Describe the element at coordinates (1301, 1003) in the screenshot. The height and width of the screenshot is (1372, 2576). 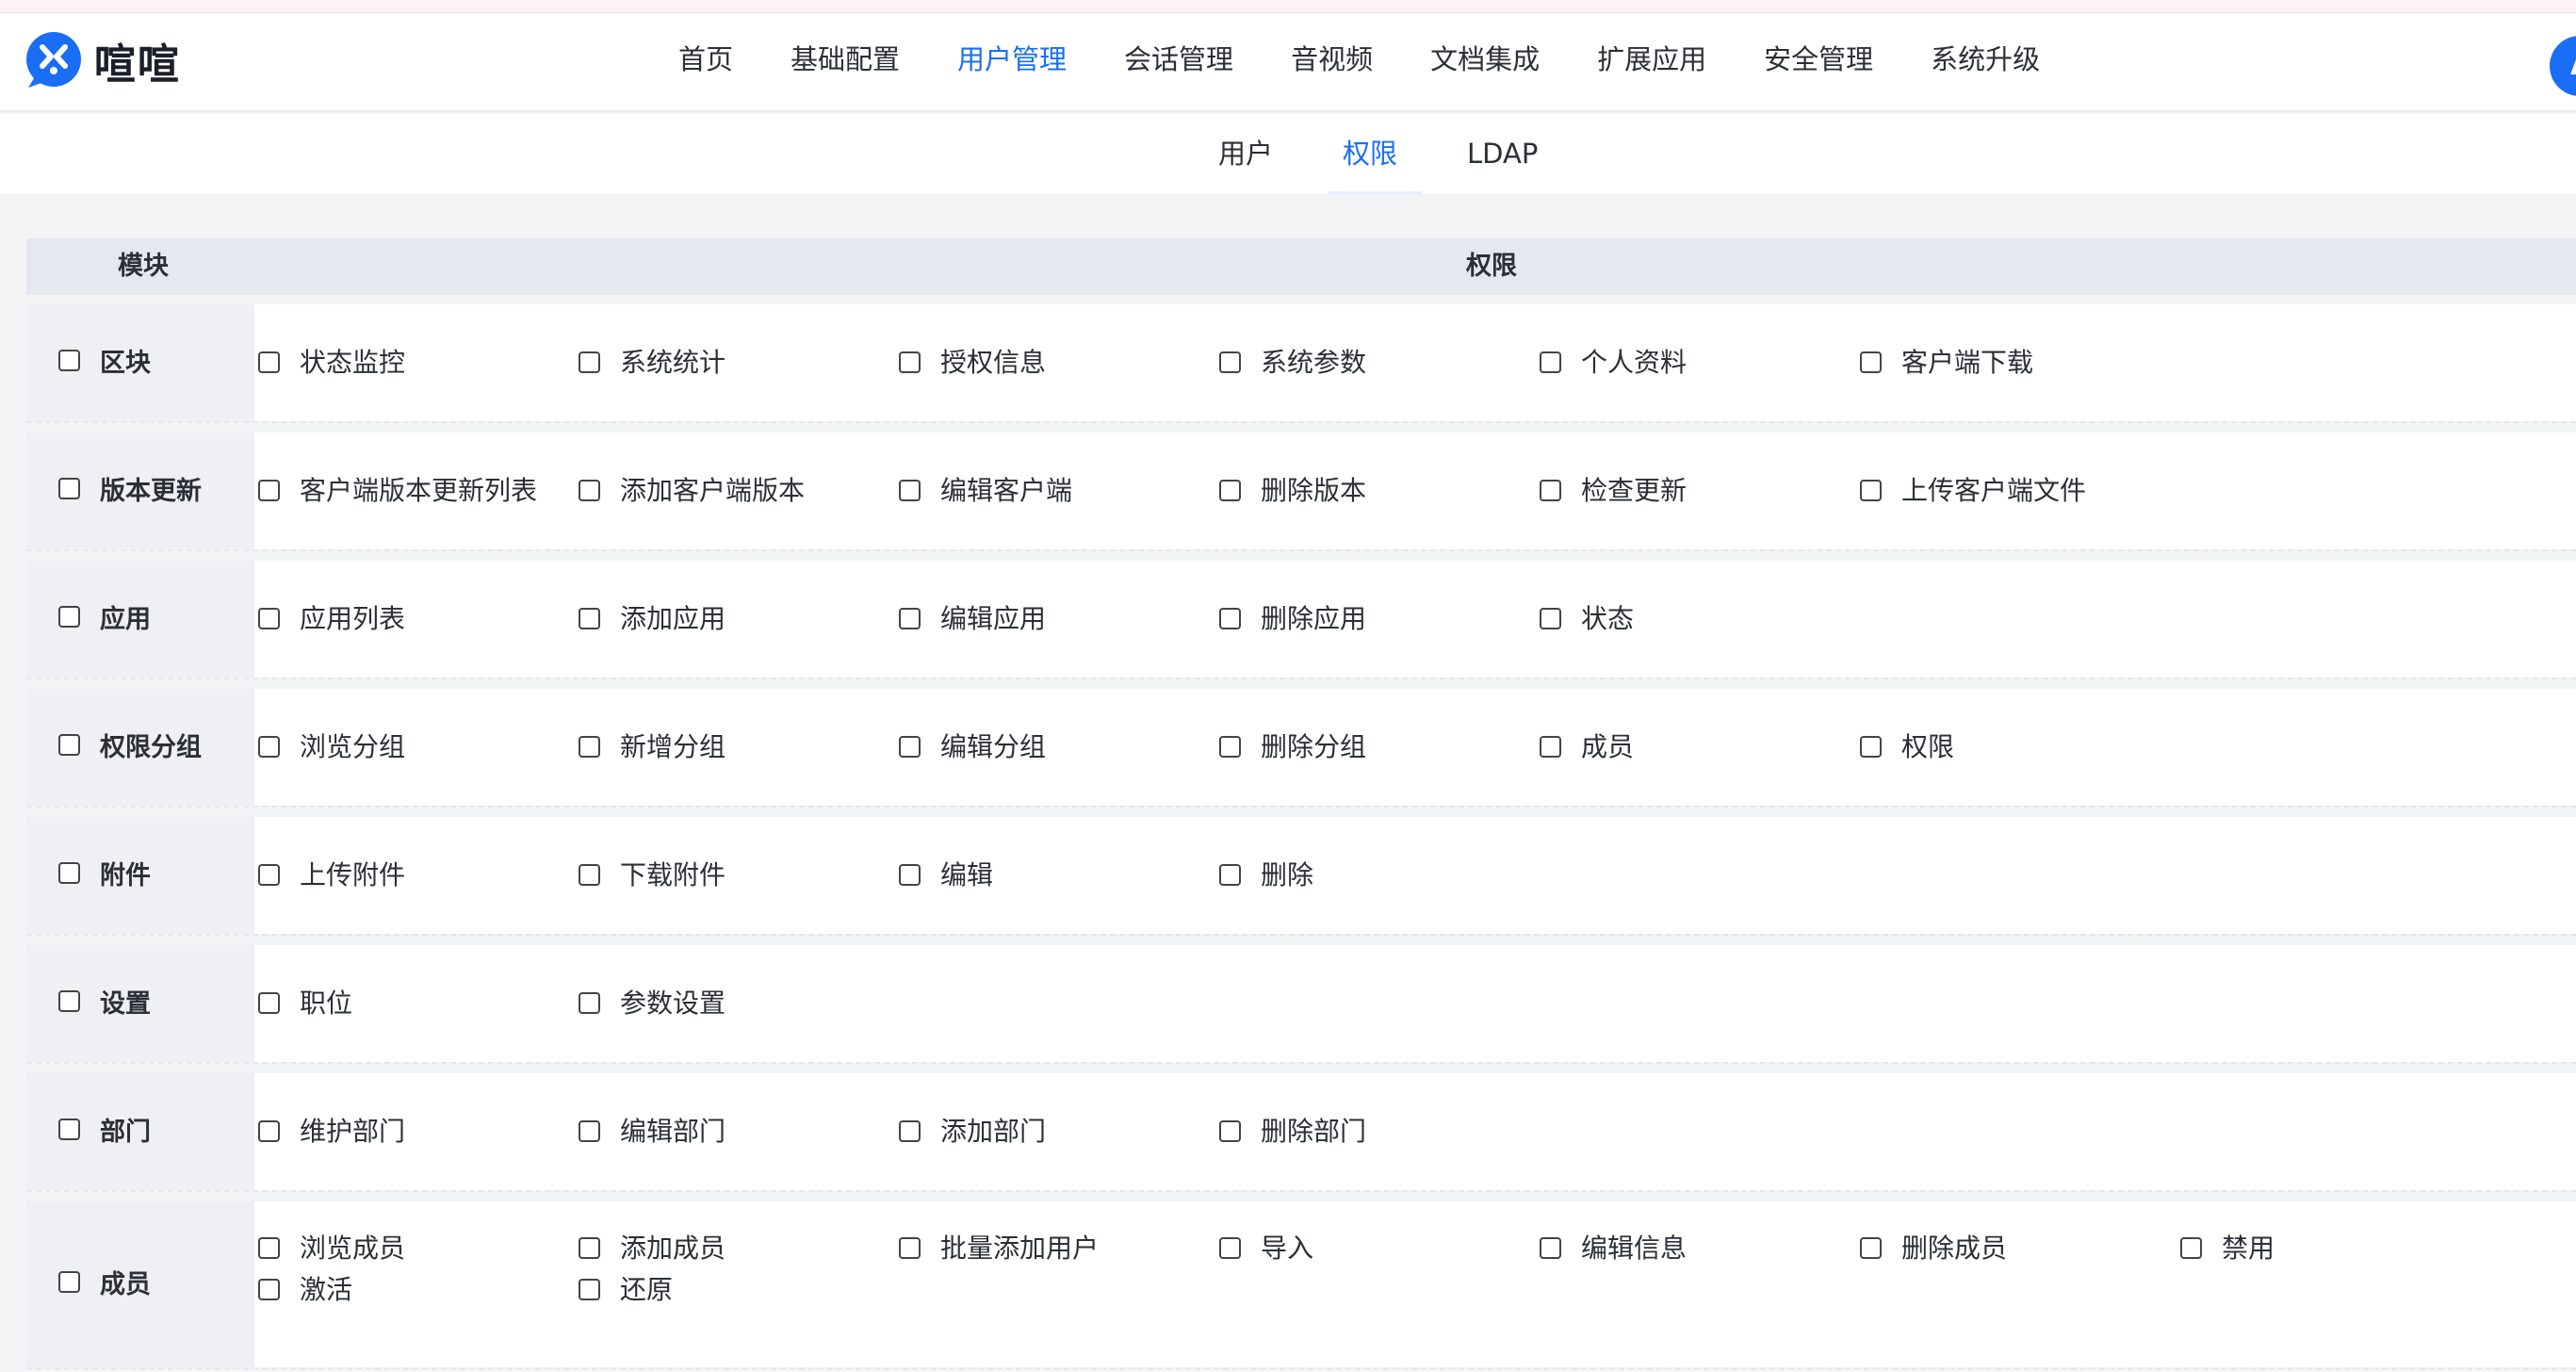
I see `row-content: 设置 职位 参数设置` at that location.